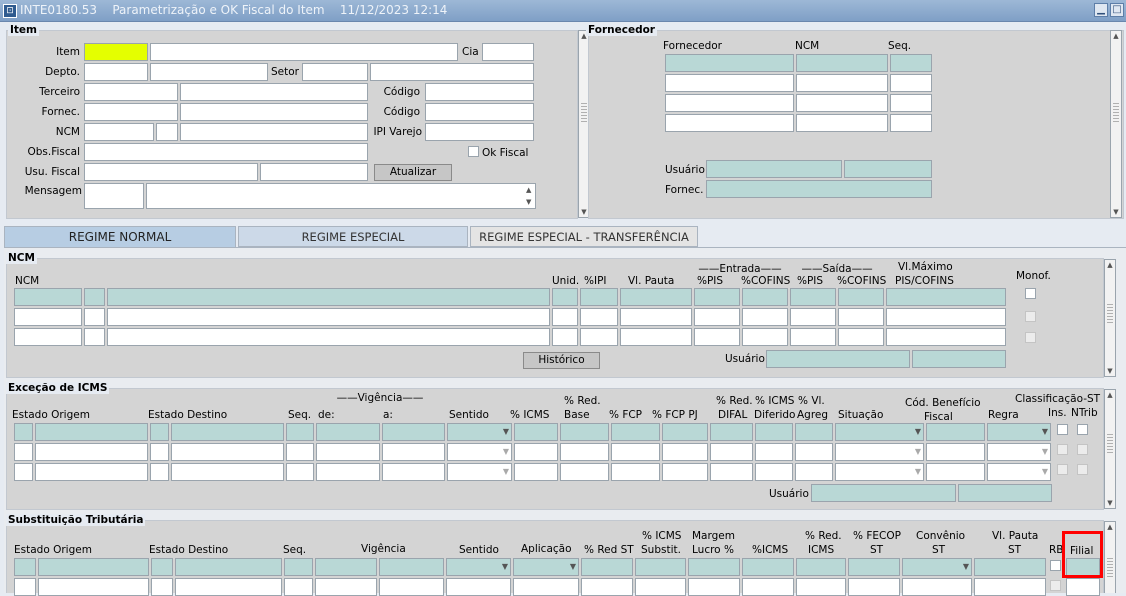 The height and width of the screenshot is (596, 1126). I want to click on st-row-2-vig-de, so click(346, 587).